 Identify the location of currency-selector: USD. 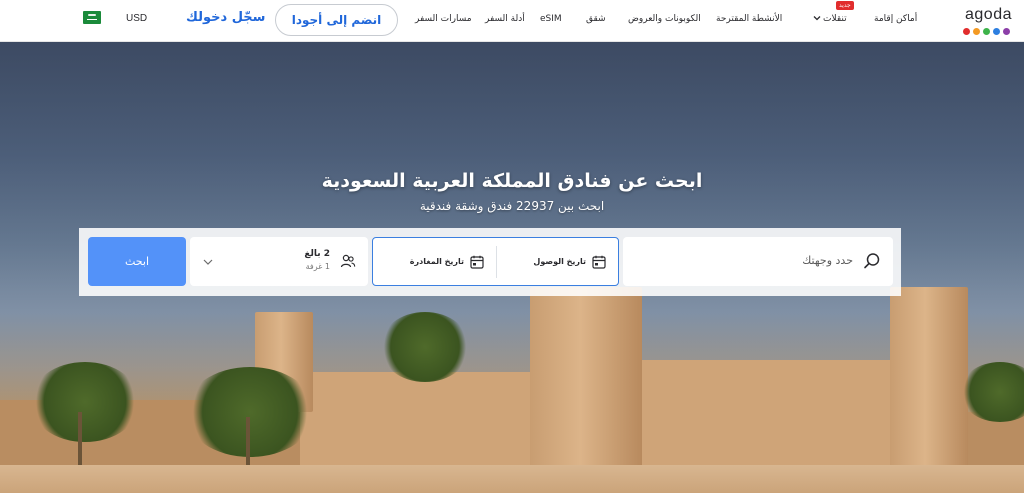
(136, 18).